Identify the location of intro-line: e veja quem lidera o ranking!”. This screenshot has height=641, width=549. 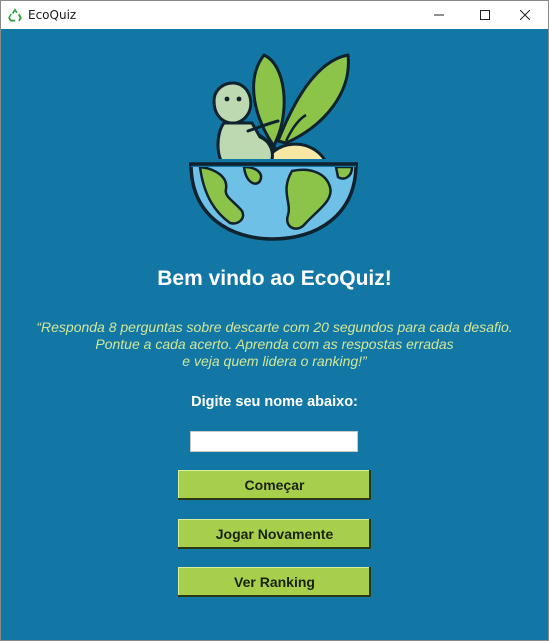
(274, 361).